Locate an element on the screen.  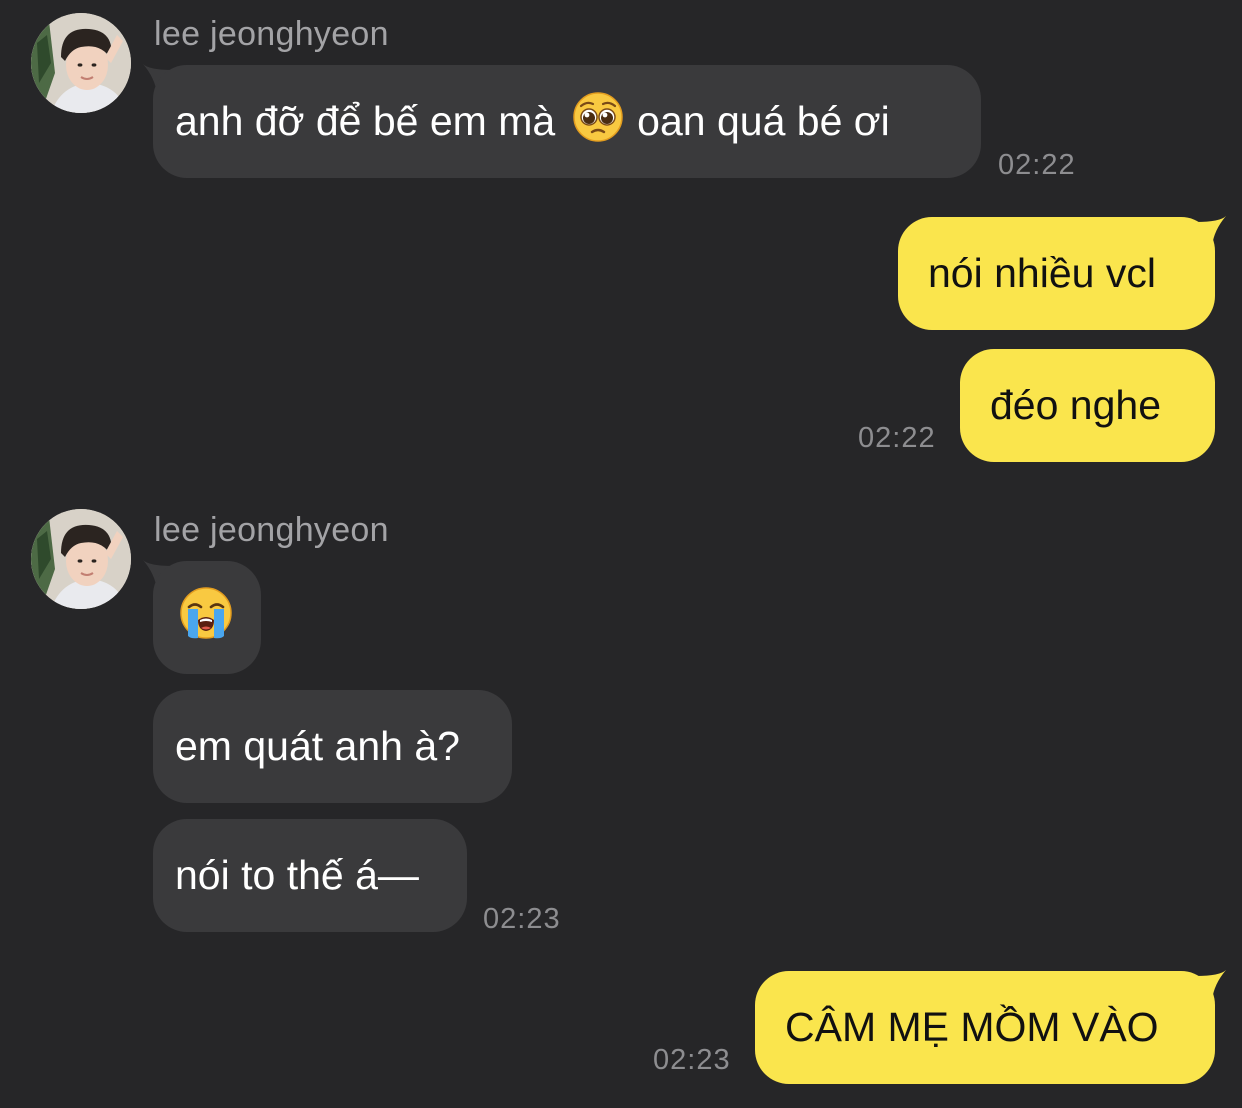
message-bubble-incoming: anh đỡ để bế em mà oan quá bé ơi is located at coordinates (567, 121).